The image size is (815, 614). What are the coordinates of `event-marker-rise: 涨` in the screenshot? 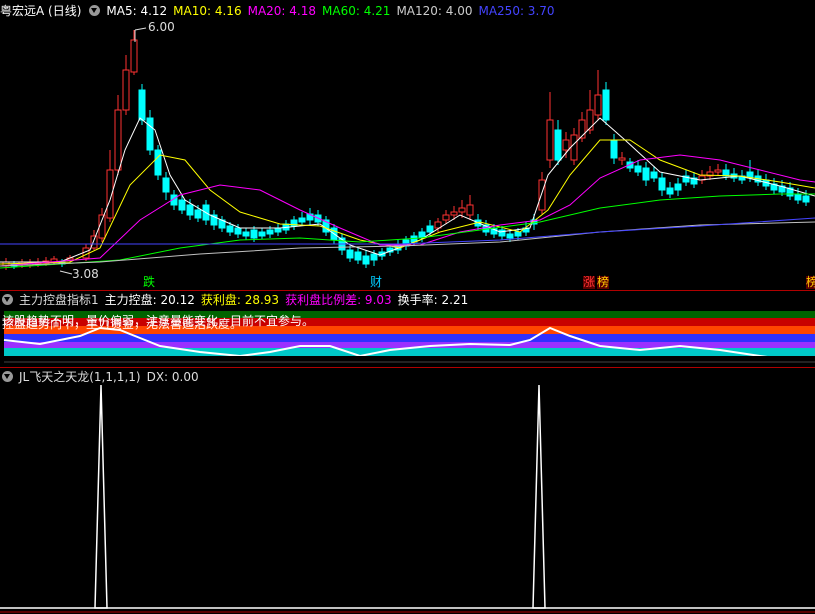 It's located at (589, 282).